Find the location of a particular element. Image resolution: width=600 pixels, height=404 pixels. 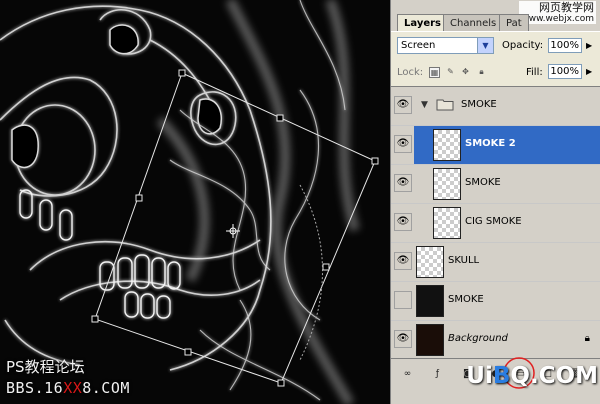

visibility-toggle: · is located at coordinates (403, 300).